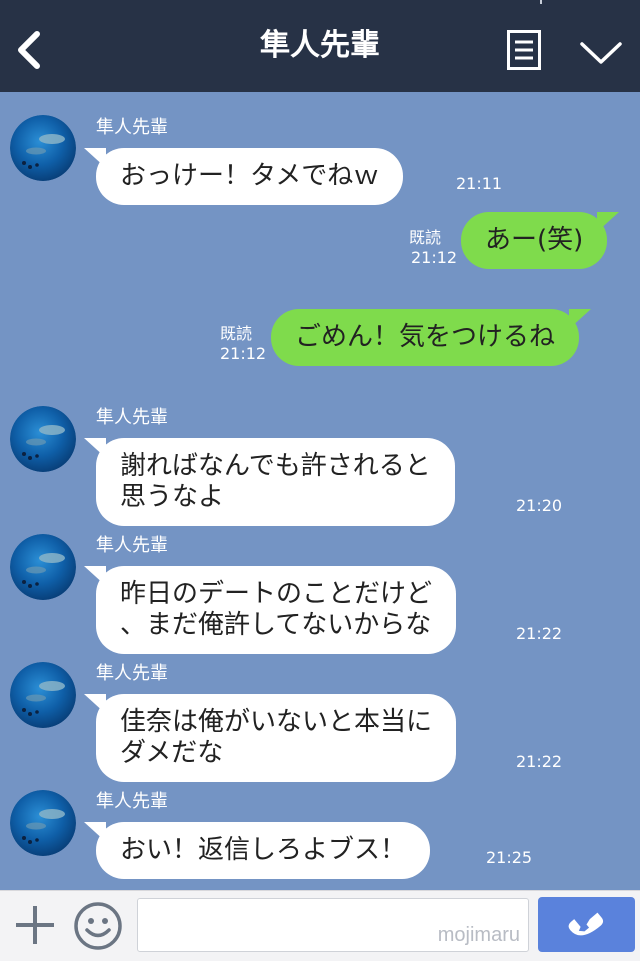  I want to click on chat-title: 隼人先輩, so click(320, 45).